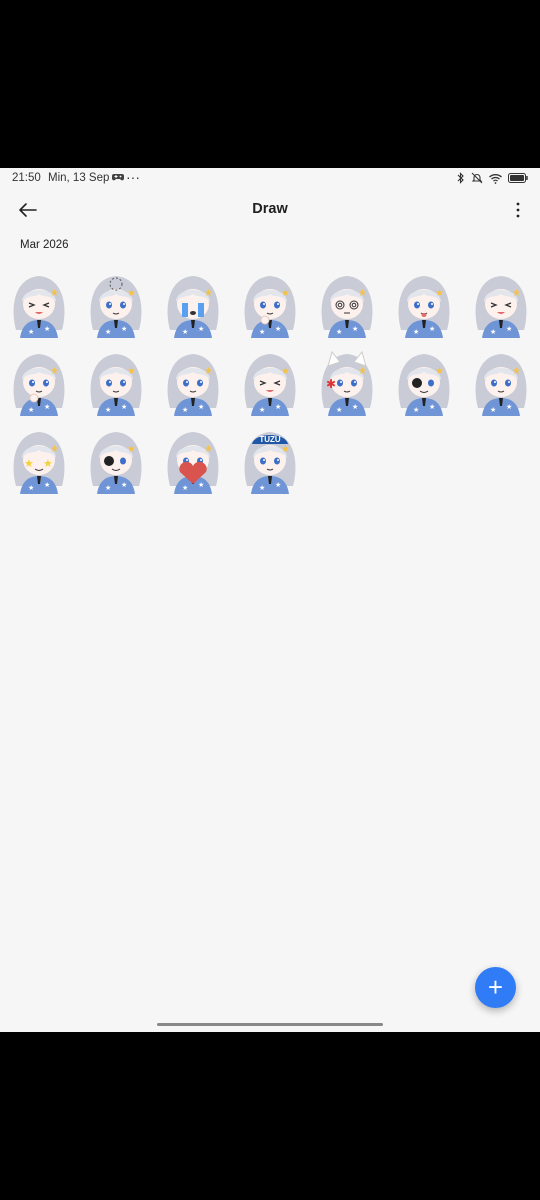 Image resolution: width=540 pixels, height=1200 pixels. What do you see at coordinates (39, 307) in the screenshot?
I see `sticker-laughing-image: ★ ★ ★` at bounding box center [39, 307].